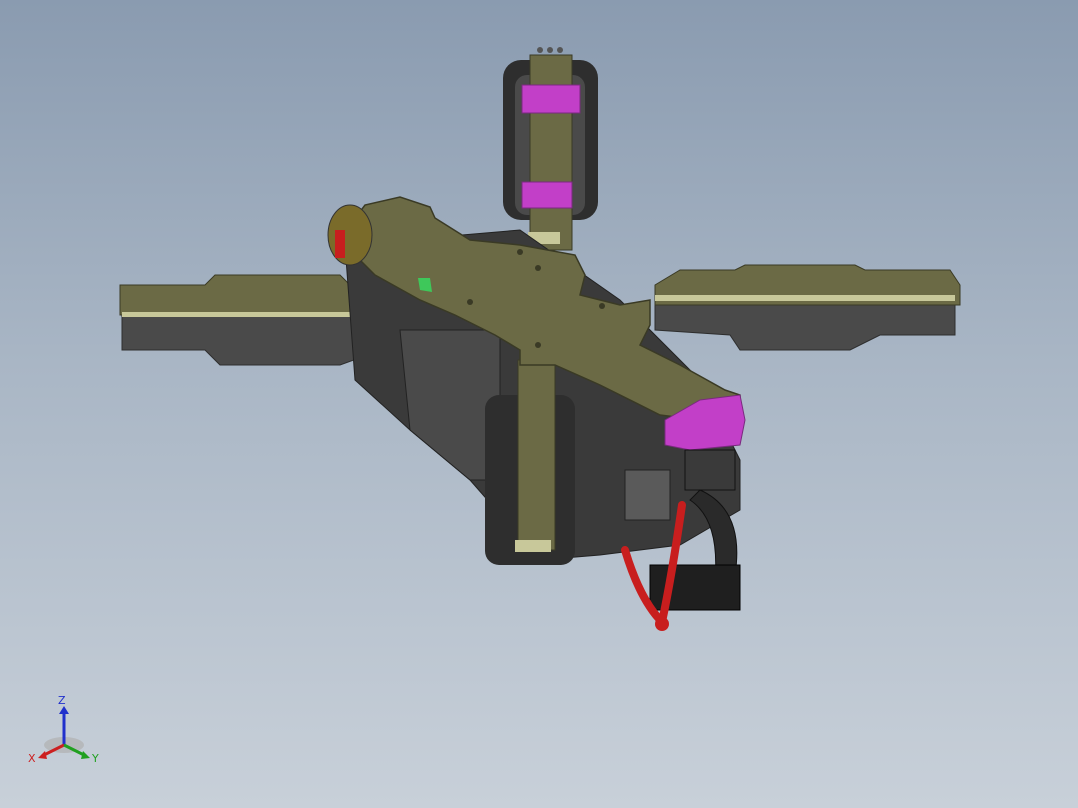 This screenshot has width=1078, height=808. Describe the element at coordinates (807, 307) in the screenshot. I see `right-arm` at that location.